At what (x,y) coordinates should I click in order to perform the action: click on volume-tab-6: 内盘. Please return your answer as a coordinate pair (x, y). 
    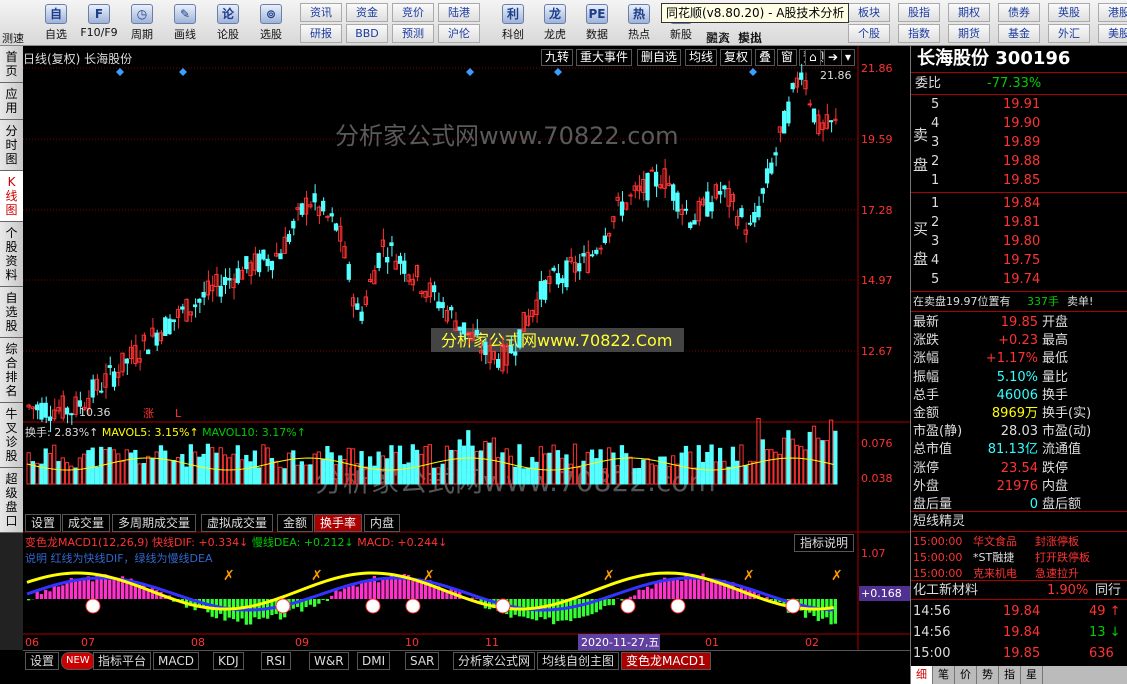
    Looking at the image, I should click on (382, 523).